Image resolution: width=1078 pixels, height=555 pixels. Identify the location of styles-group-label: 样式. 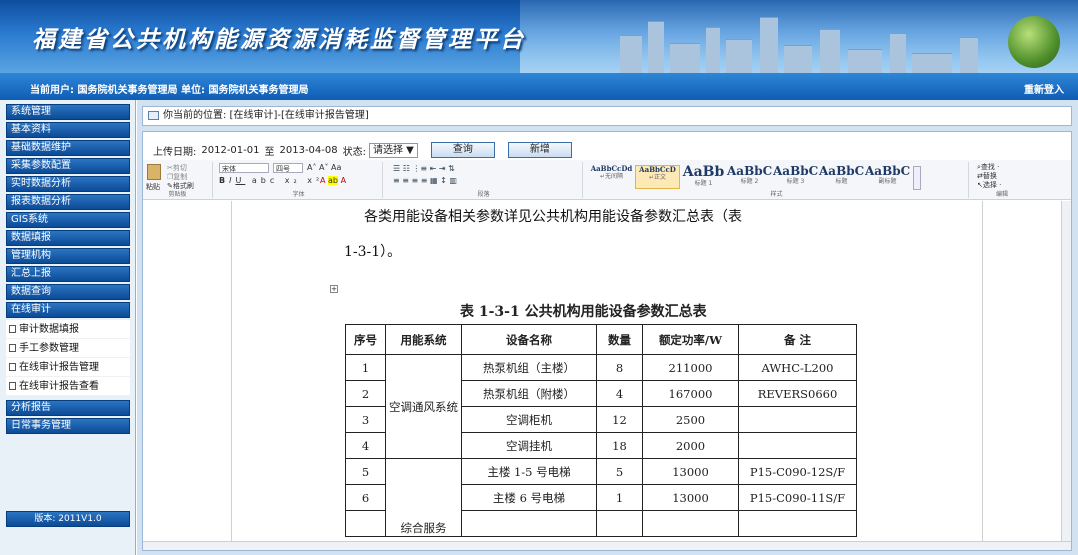
(776, 194).